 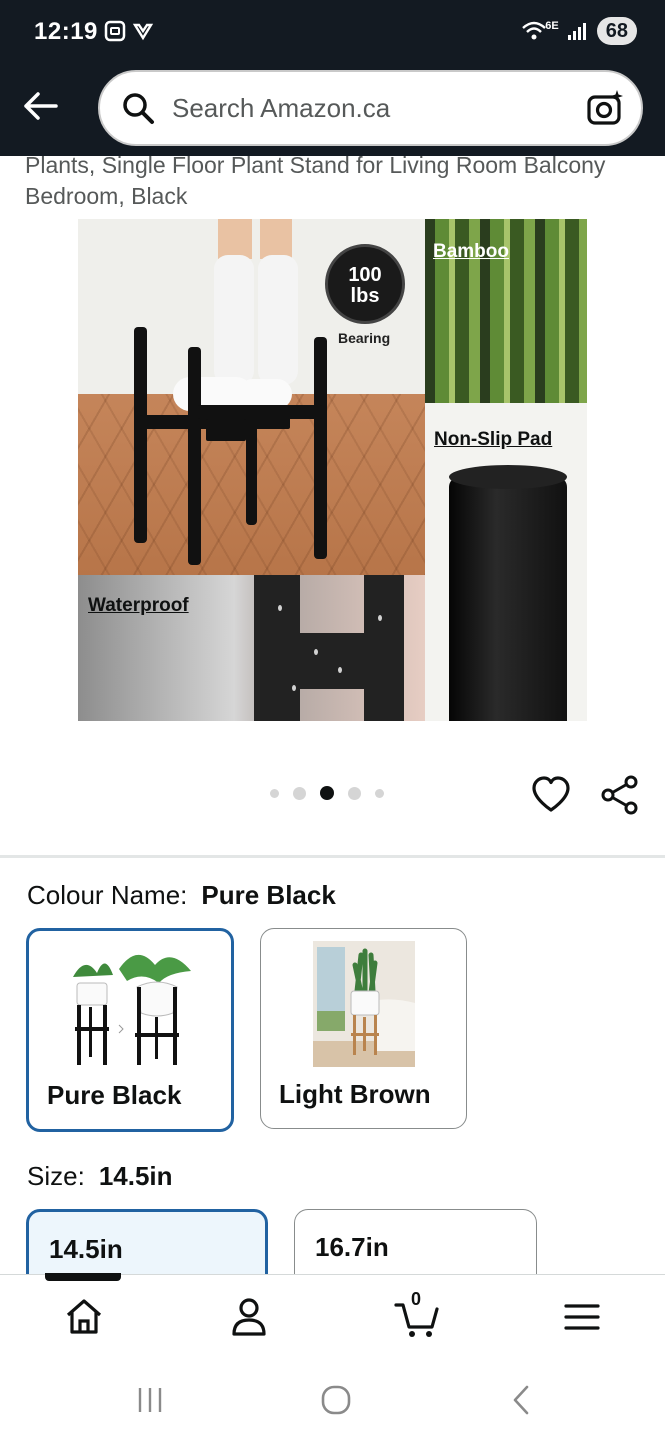 What do you see at coordinates (66, 31) in the screenshot?
I see `status-time: 12:19` at bounding box center [66, 31].